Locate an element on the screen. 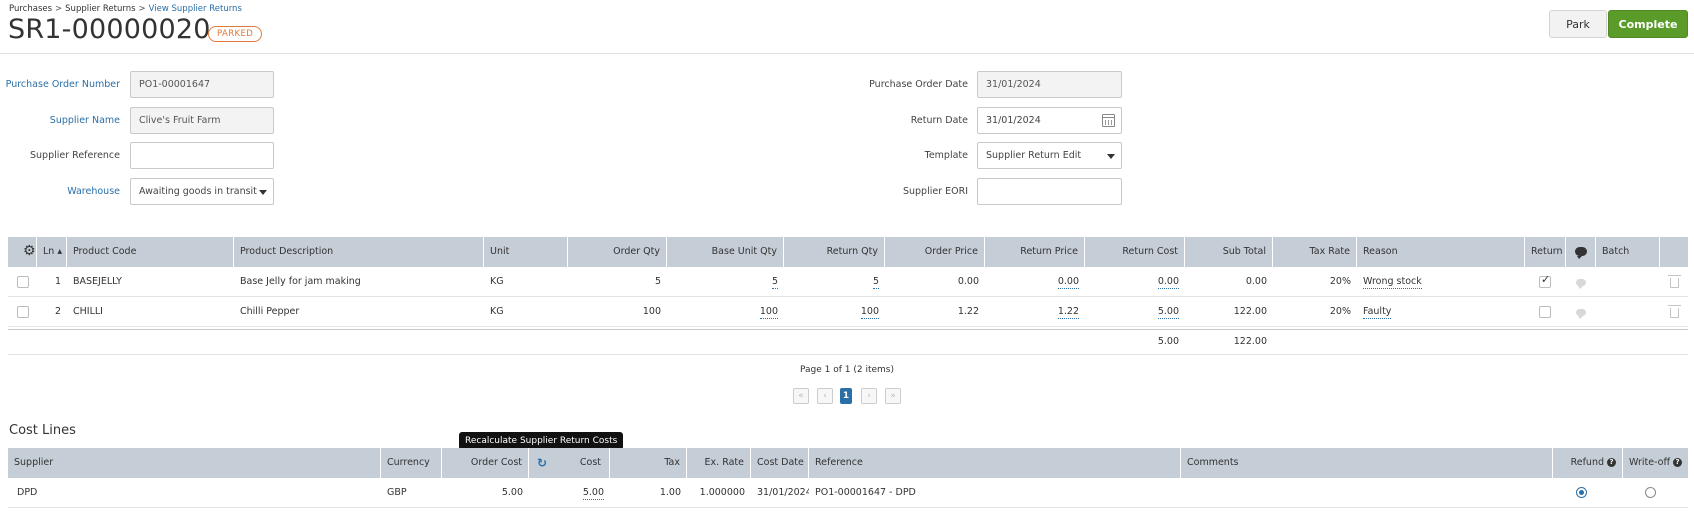 The image size is (1694, 527). cell-sub-total: 122.00 is located at coordinates (1250, 311).